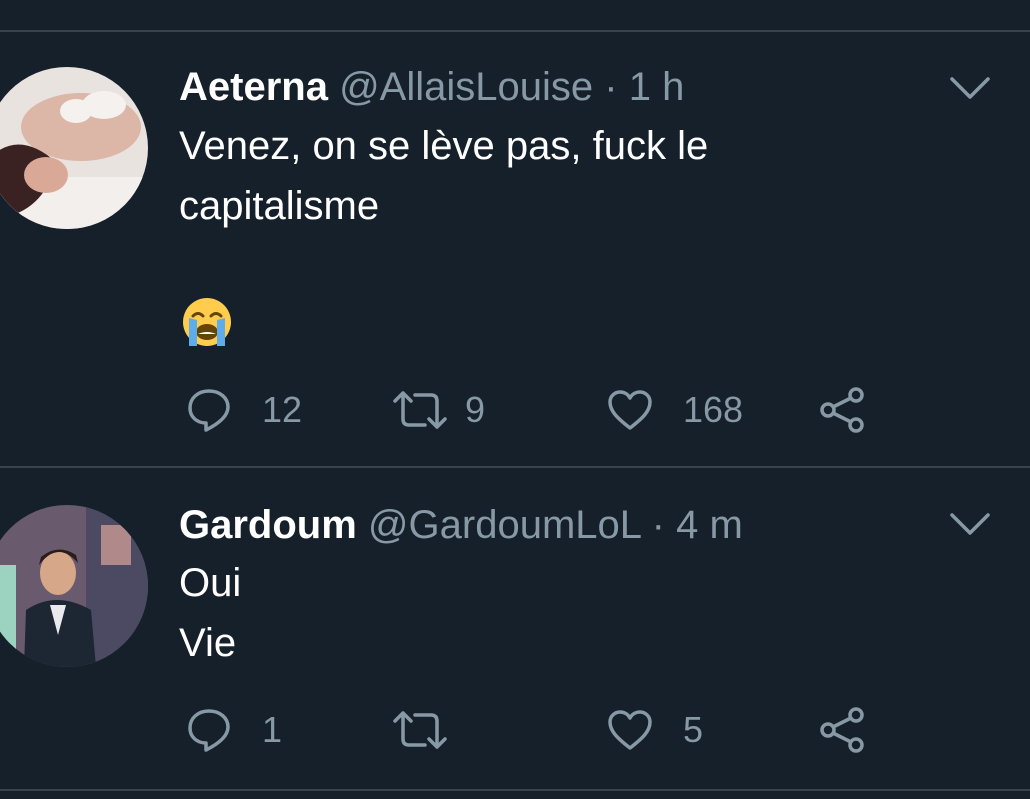 The height and width of the screenshot is (799, 1030). Describe the element at coordinates (207, 322) in the screenshot. I see `loudly-crying-face-icon` at that location.